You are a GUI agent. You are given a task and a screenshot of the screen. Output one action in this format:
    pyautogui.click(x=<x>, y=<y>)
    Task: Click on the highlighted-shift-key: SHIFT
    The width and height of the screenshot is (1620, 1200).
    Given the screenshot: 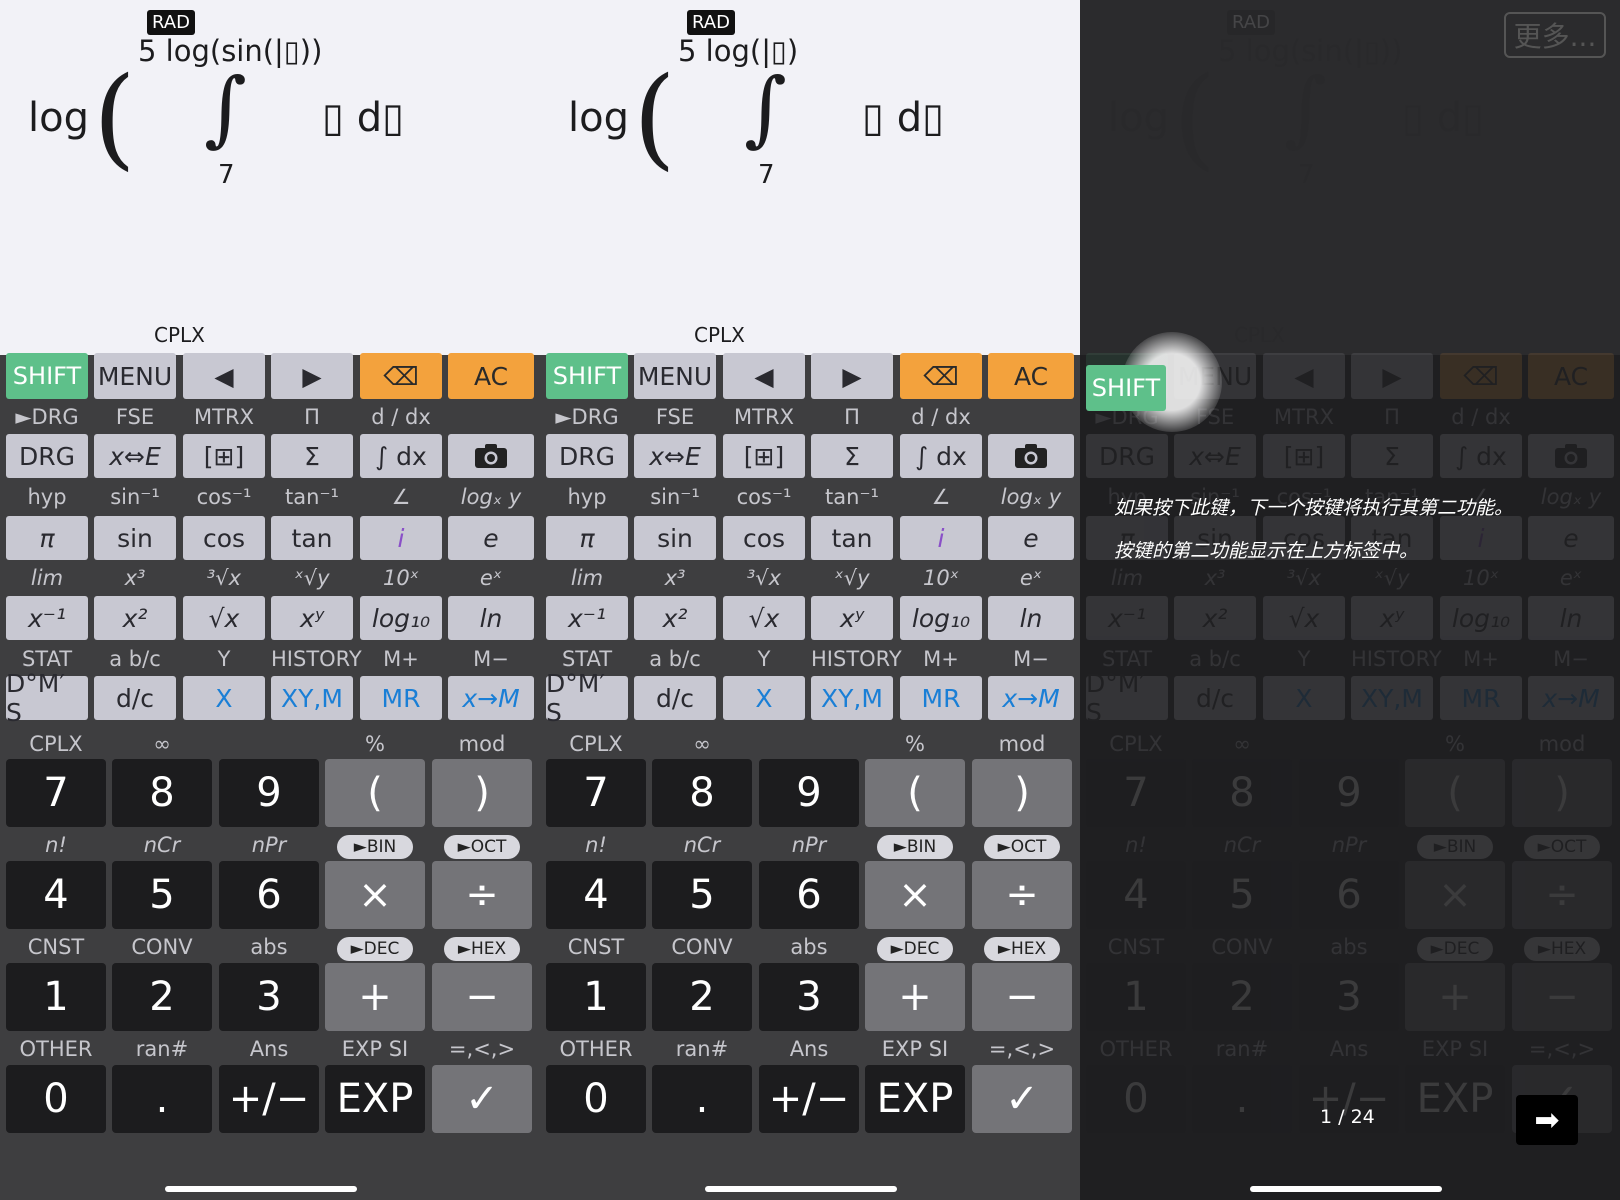 What is the action you would take?
    pyautogui.click(x=1126, y=388)
    